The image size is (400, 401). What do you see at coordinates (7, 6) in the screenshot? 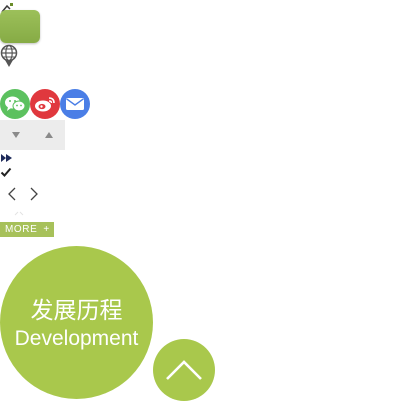
I see `corner-glyph-icon` at bounding box center [7, 6].